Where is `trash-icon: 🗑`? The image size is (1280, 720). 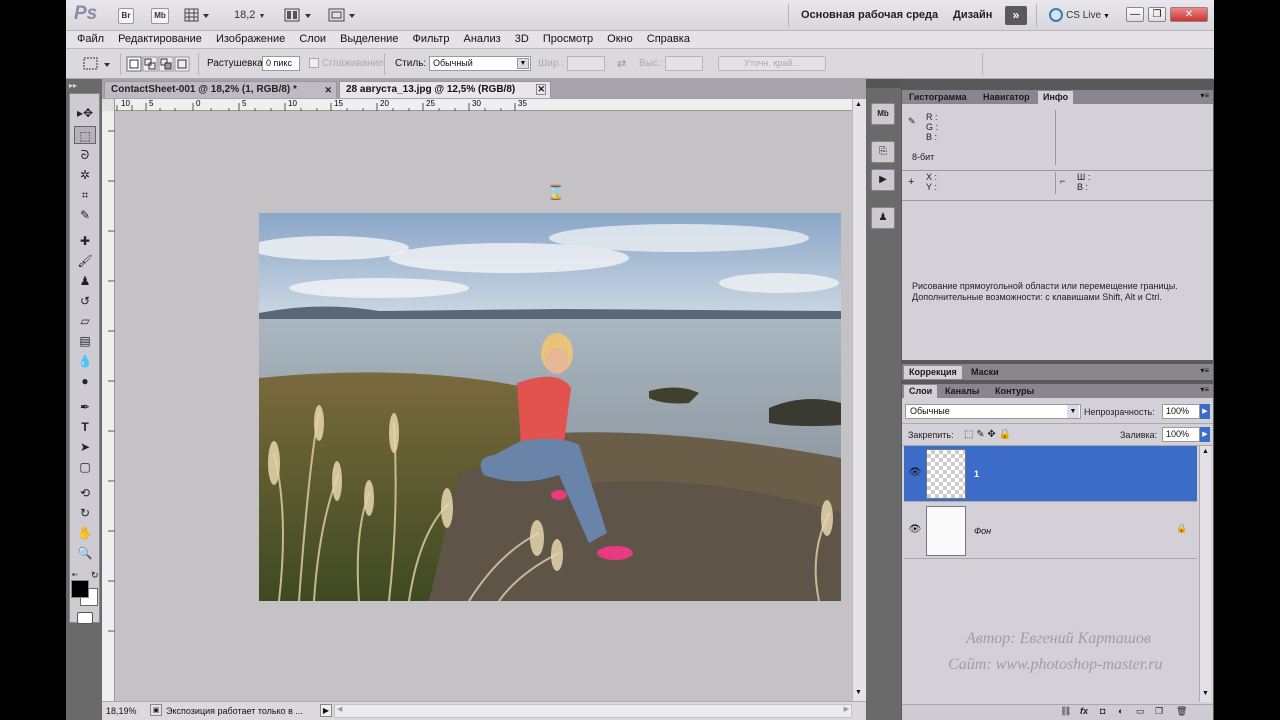 trash-icon: 🗑 is located at coordinates (1181, 711).